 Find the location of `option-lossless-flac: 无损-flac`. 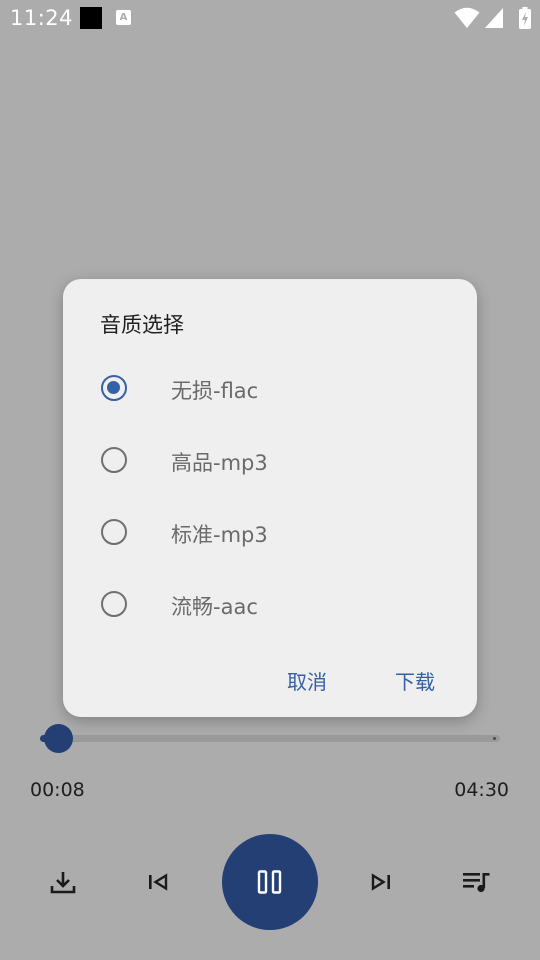

option-lossless-flac: 无损-flac is located at coordinates (270, 391).